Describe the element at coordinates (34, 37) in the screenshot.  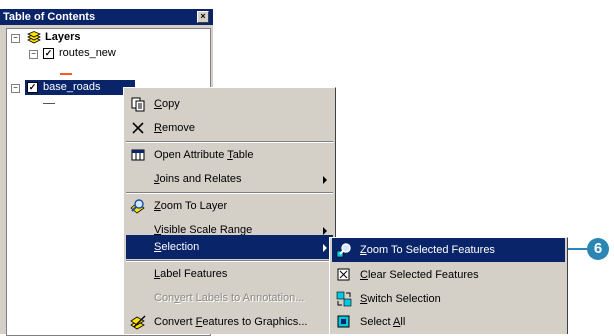
I see `layers-icon` at that location.